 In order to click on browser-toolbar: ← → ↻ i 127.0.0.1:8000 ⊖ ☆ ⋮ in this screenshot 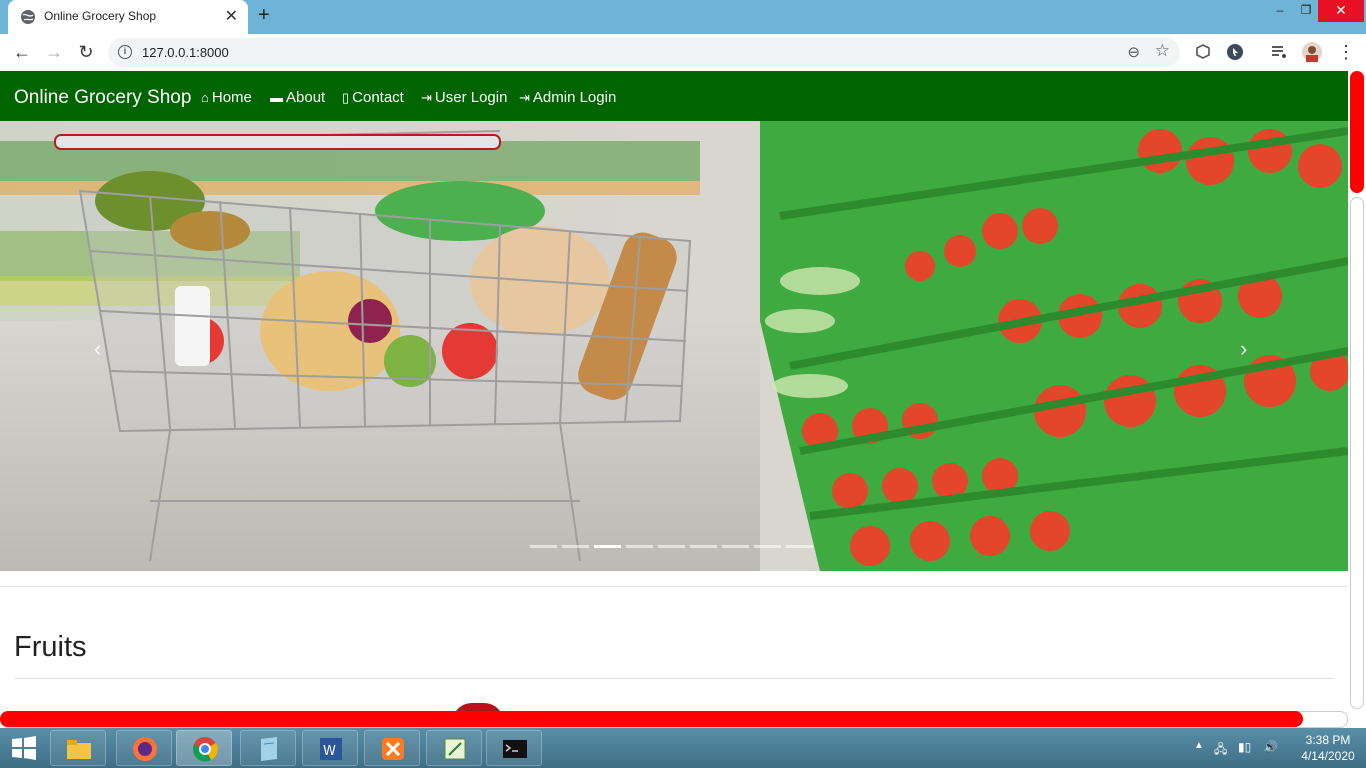, I will do `click(683, 53)`.